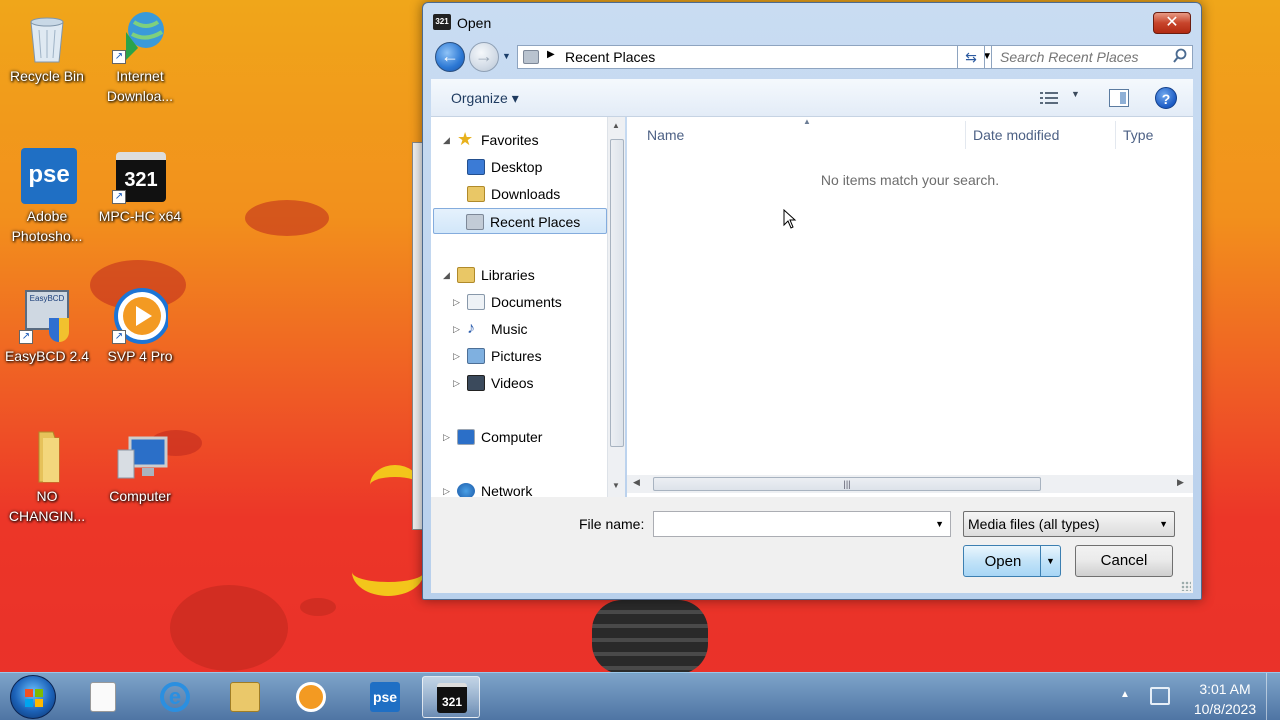 The height and width of the screenshot is (720, 1280). Describe the element at coordinates (1077, 57) in the screenshot. I see `search-input` at that location.